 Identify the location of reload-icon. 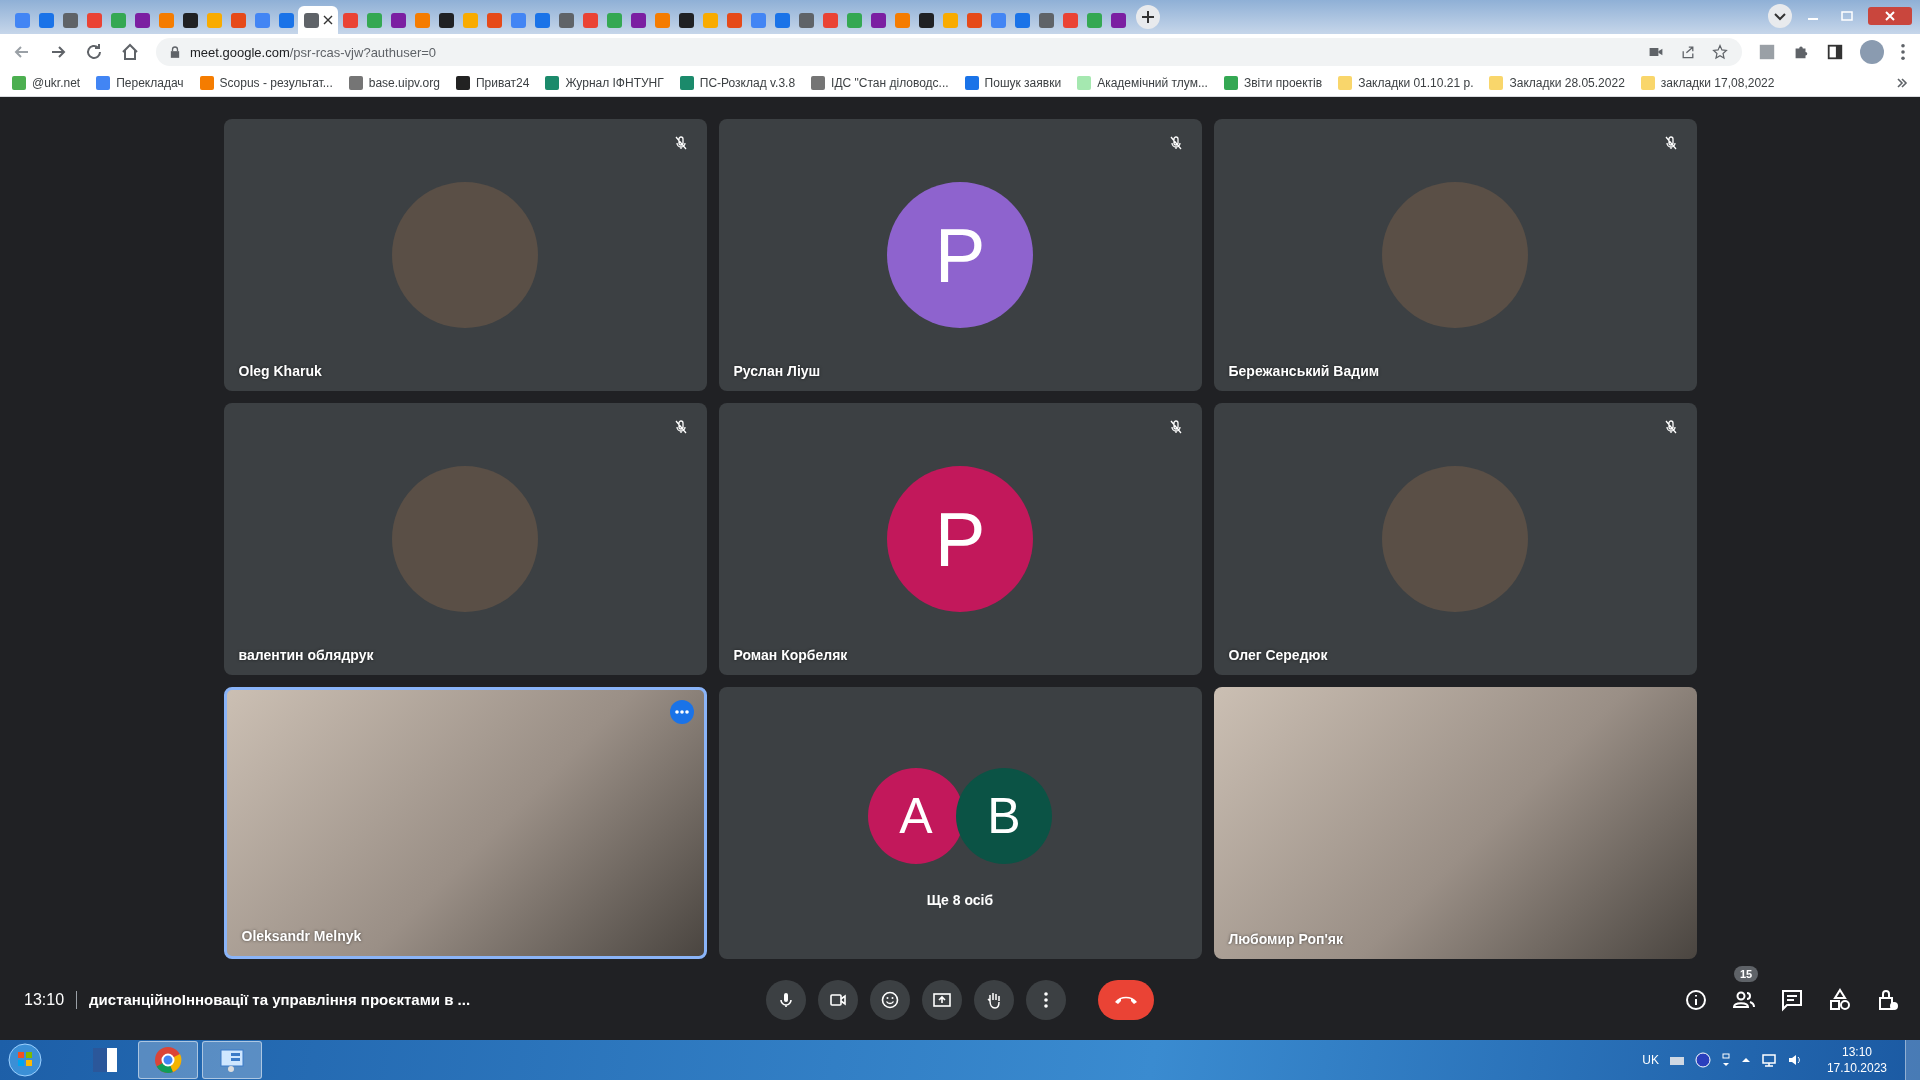
(94, 52).